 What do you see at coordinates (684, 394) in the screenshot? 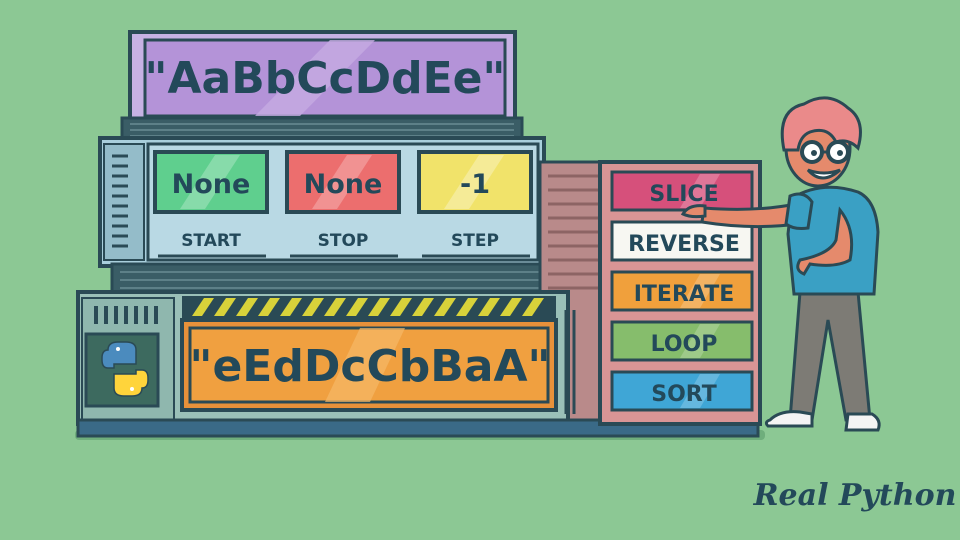
I see `sort-button-label: SORT` at bounding box center [684, 394].